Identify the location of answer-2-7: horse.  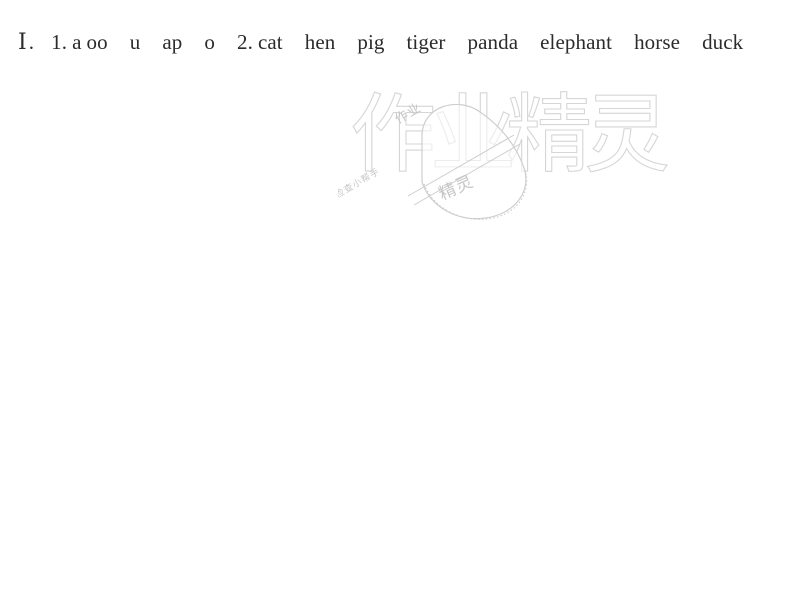
(657, 42).